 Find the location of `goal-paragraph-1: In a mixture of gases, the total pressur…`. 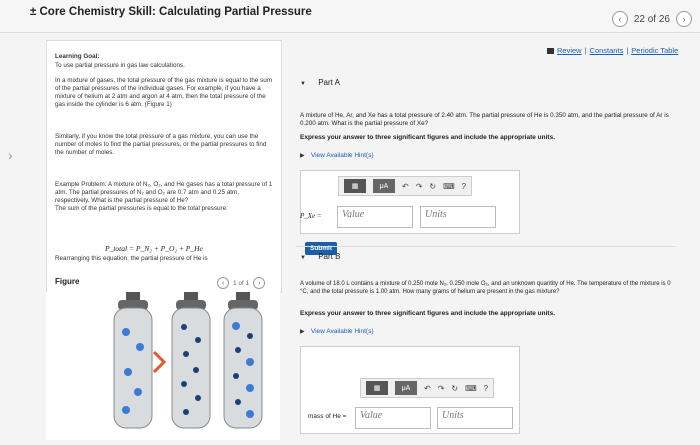

goal-paragraph-1: In a mixture of gases, the total pressur… is located at coordinates (164, 92).